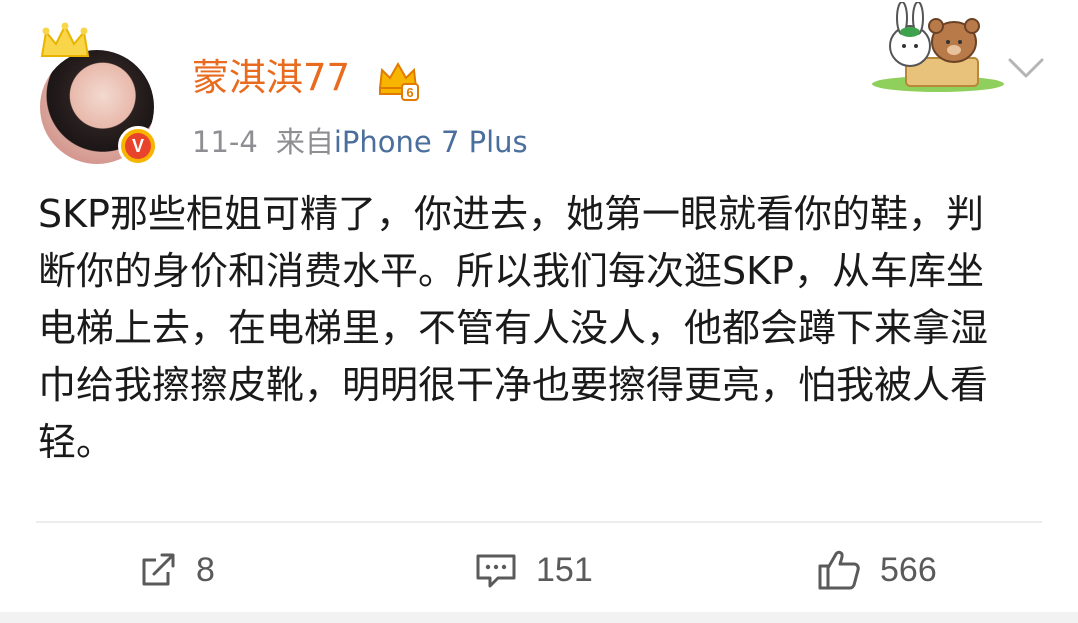  Describe the element at coordinates (271, 78) in the screenshot. I see `username: 蒙淇淇77` at that location.